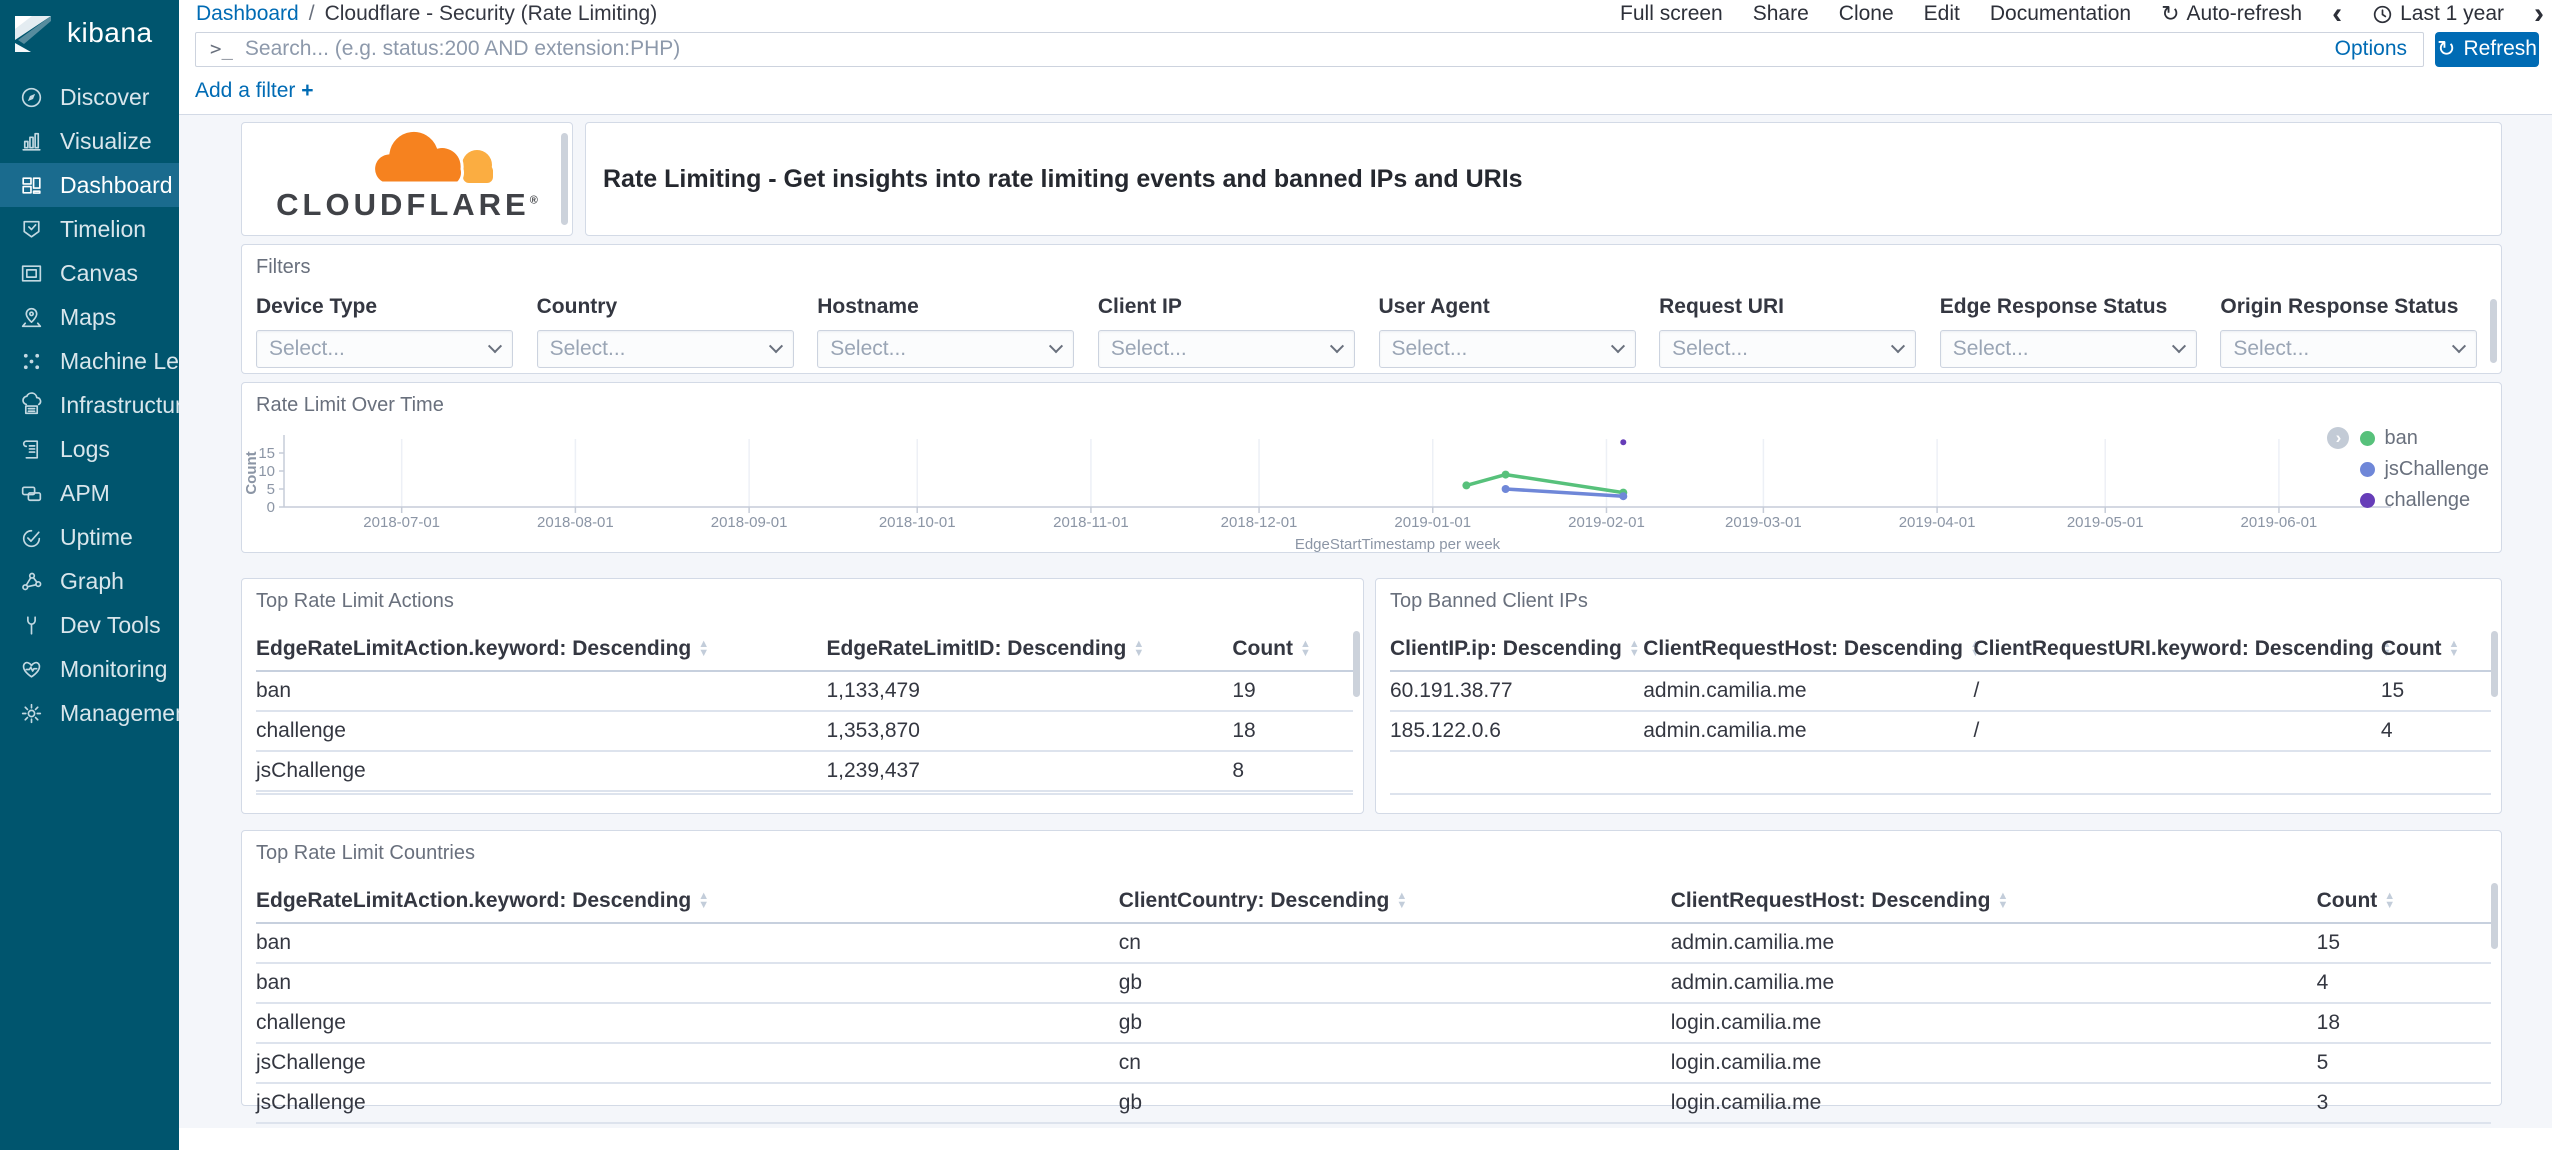 This screenshot has height=1150, width=2552. I want to click on refresh-button: ↻ Refresh, so click(2487, 49).